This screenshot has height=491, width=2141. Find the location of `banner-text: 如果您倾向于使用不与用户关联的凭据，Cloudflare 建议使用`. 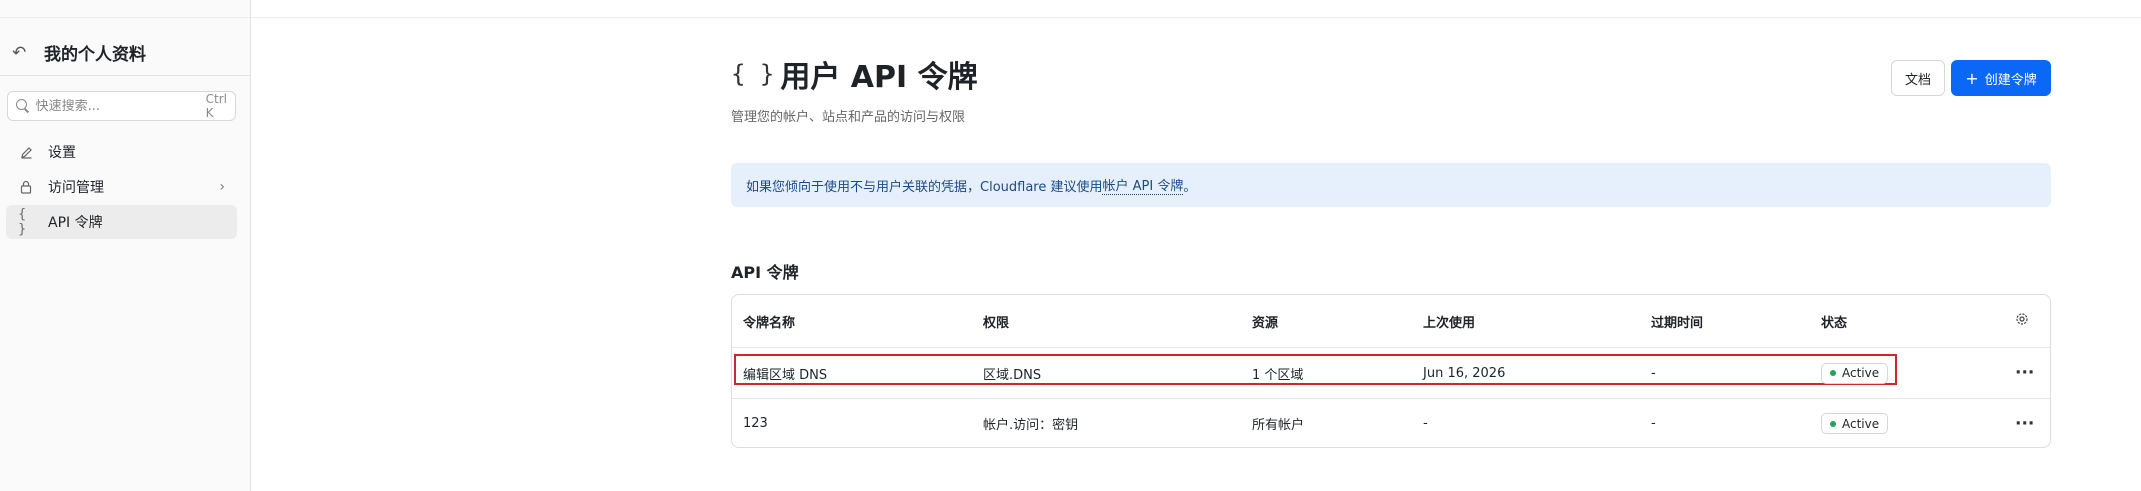

banner-text: 如果您倾向于使用不与用户关联的凭据，Cloudflare 建议使用 is located at coordinates (924, 187).